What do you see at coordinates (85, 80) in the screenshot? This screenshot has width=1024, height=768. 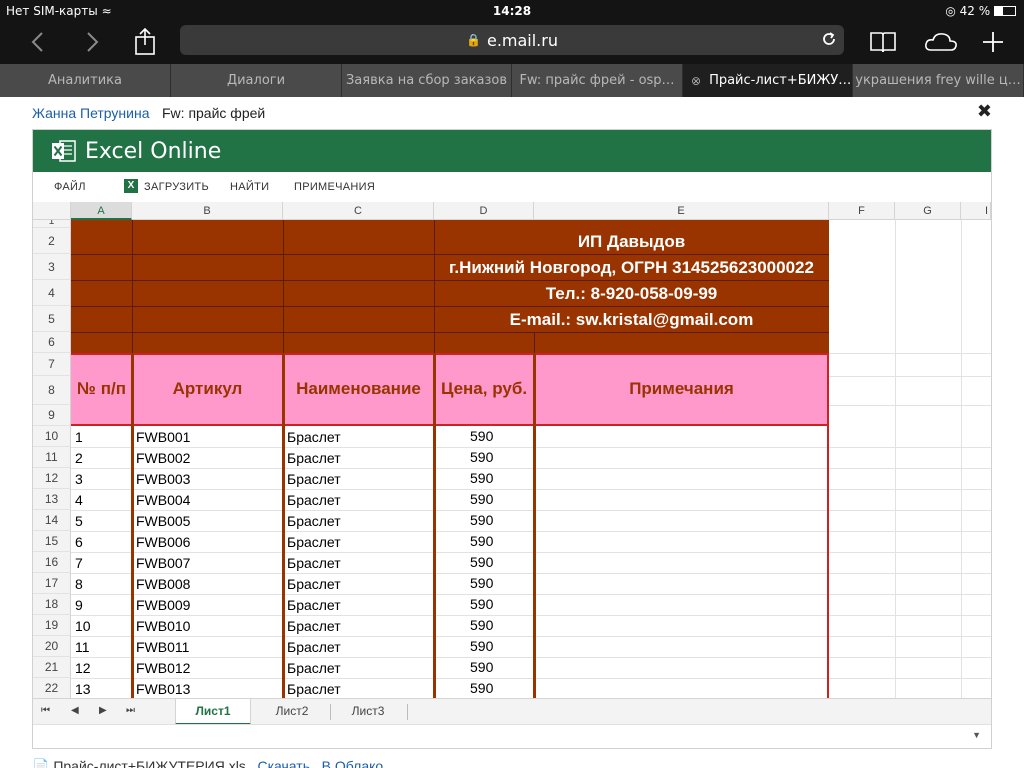 I see `tab-analytics: Аналитика` at bounding box center [85, 80].